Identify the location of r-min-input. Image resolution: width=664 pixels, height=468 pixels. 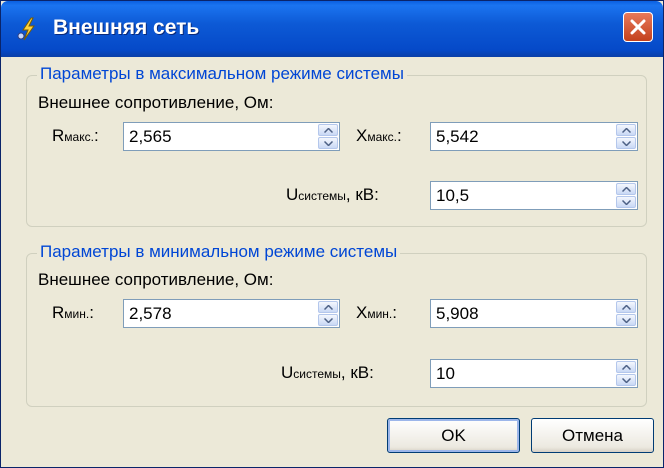
(219, 313).